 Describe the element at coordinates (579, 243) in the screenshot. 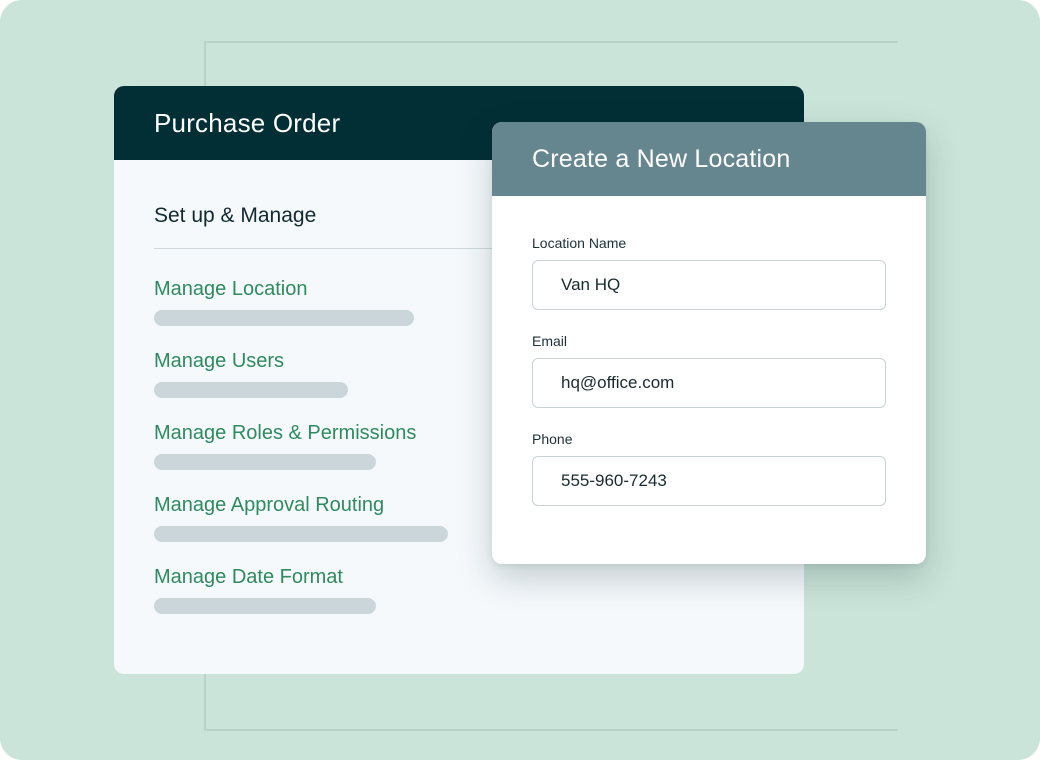

I see `location-name-label: Location Name` at that location.